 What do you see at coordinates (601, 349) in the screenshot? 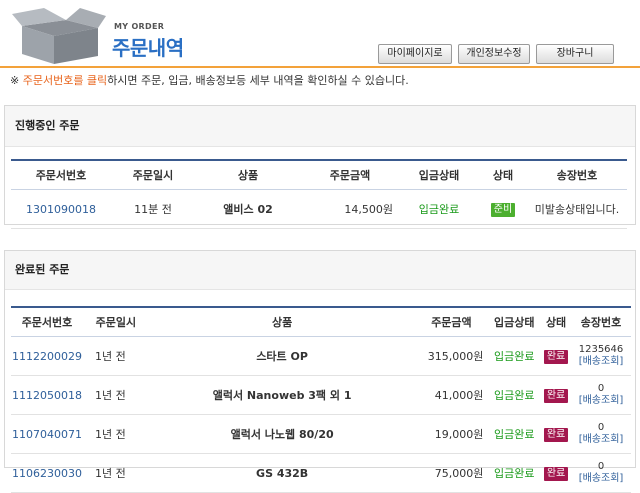
I see `tracking-number: 1235646` at bounding box center [601, 349].